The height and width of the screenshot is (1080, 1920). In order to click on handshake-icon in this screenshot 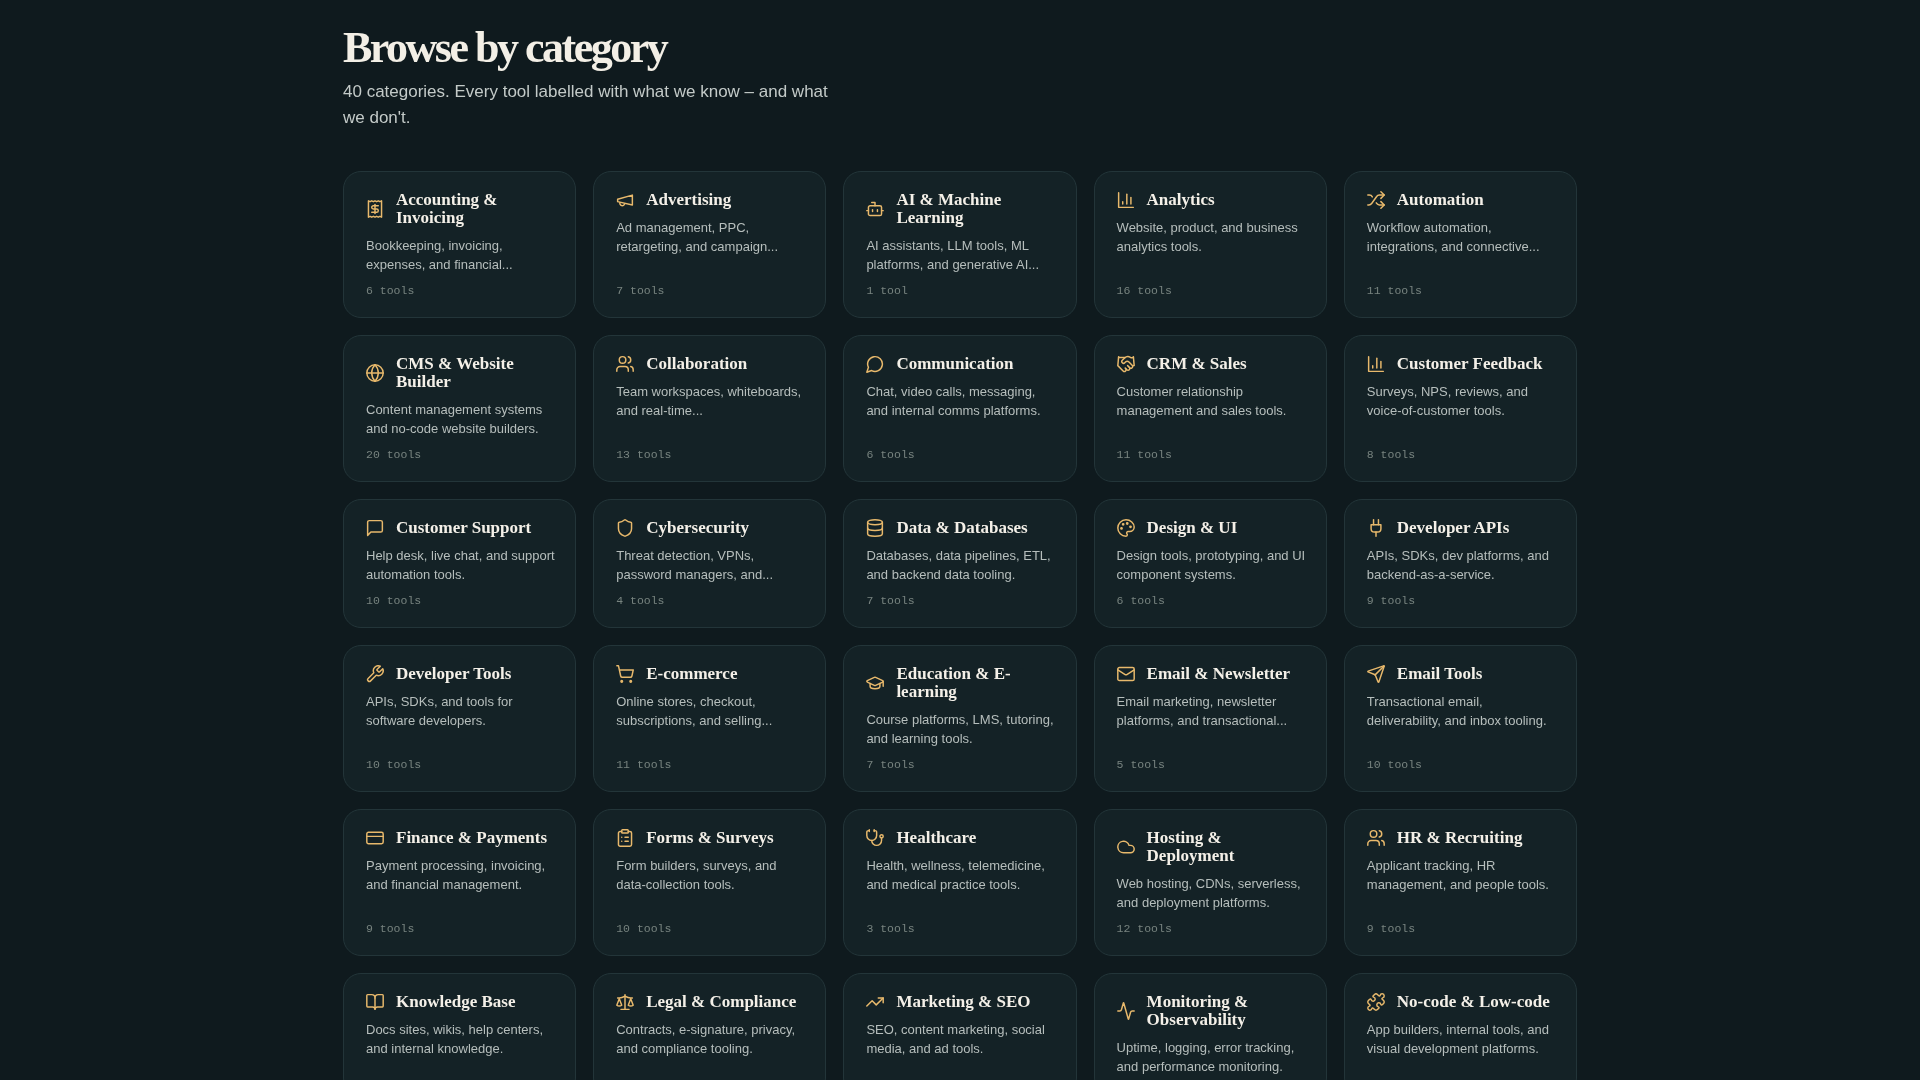, I will do `click(1125, 364)`.